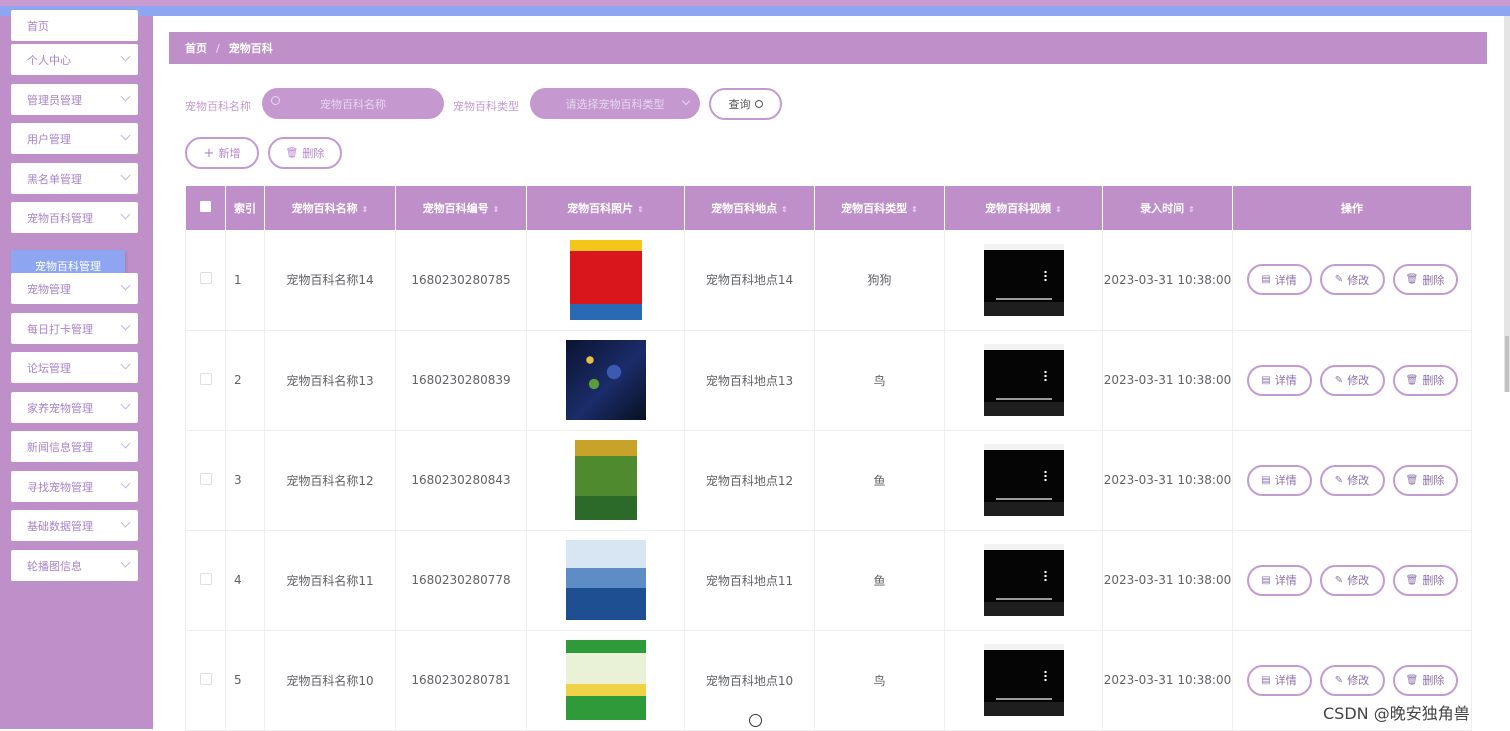 The width and height of the screenshot is (1510, 731). I want to click on sidebar-item-home-pets: 家养宠物管理, so click(74, 407).